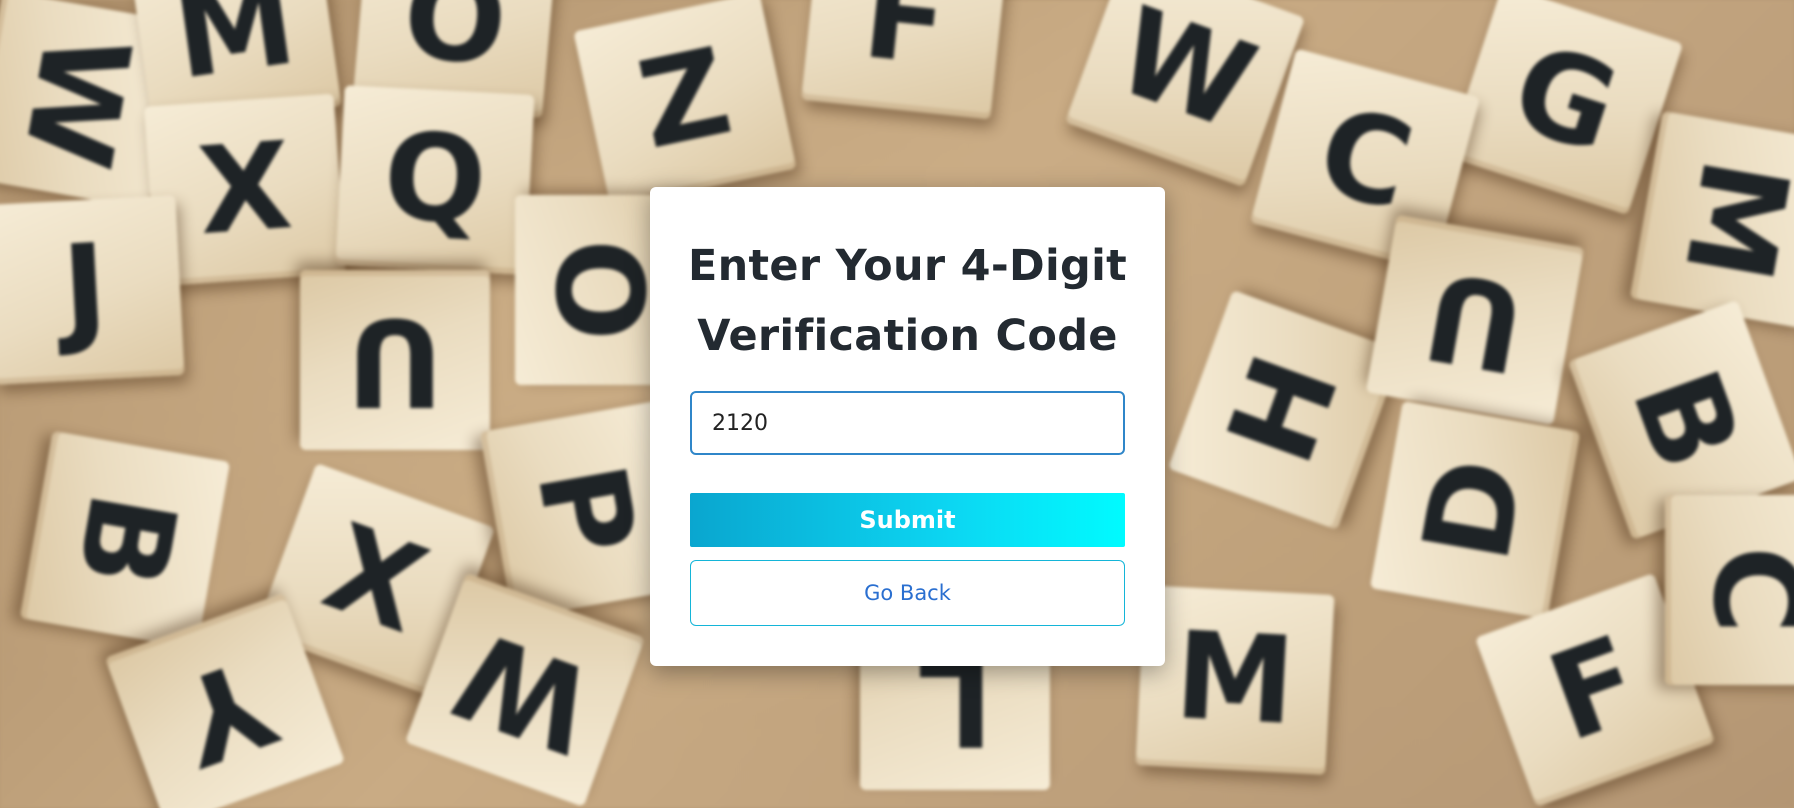 Image resolution: width=1794 pixels, height=808 pixels. Describe the element at coordinates (85, 289) in the screenshot. I see `tile-letter: J` at that location.